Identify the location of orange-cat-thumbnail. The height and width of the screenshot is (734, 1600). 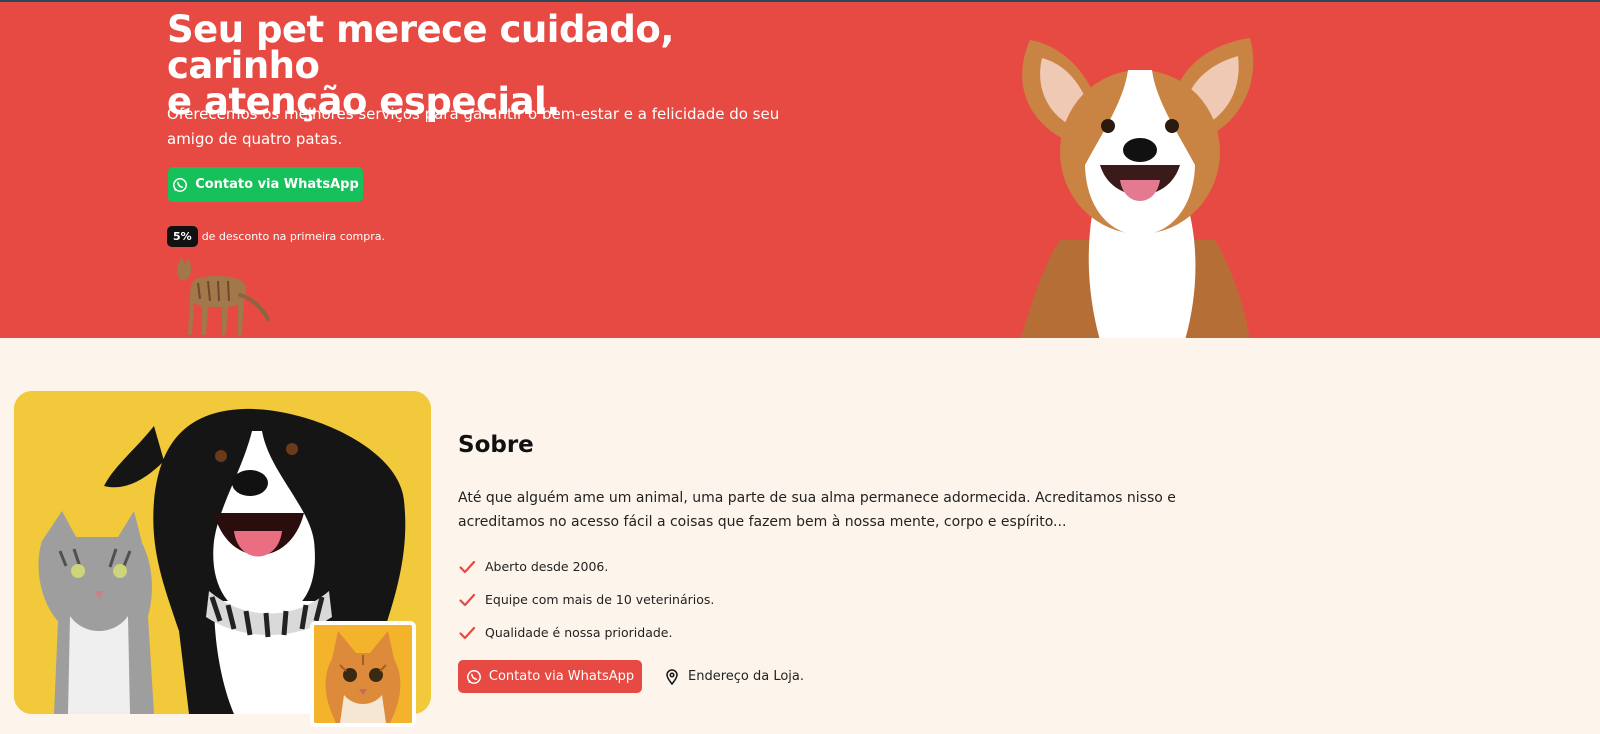
(363, 674).